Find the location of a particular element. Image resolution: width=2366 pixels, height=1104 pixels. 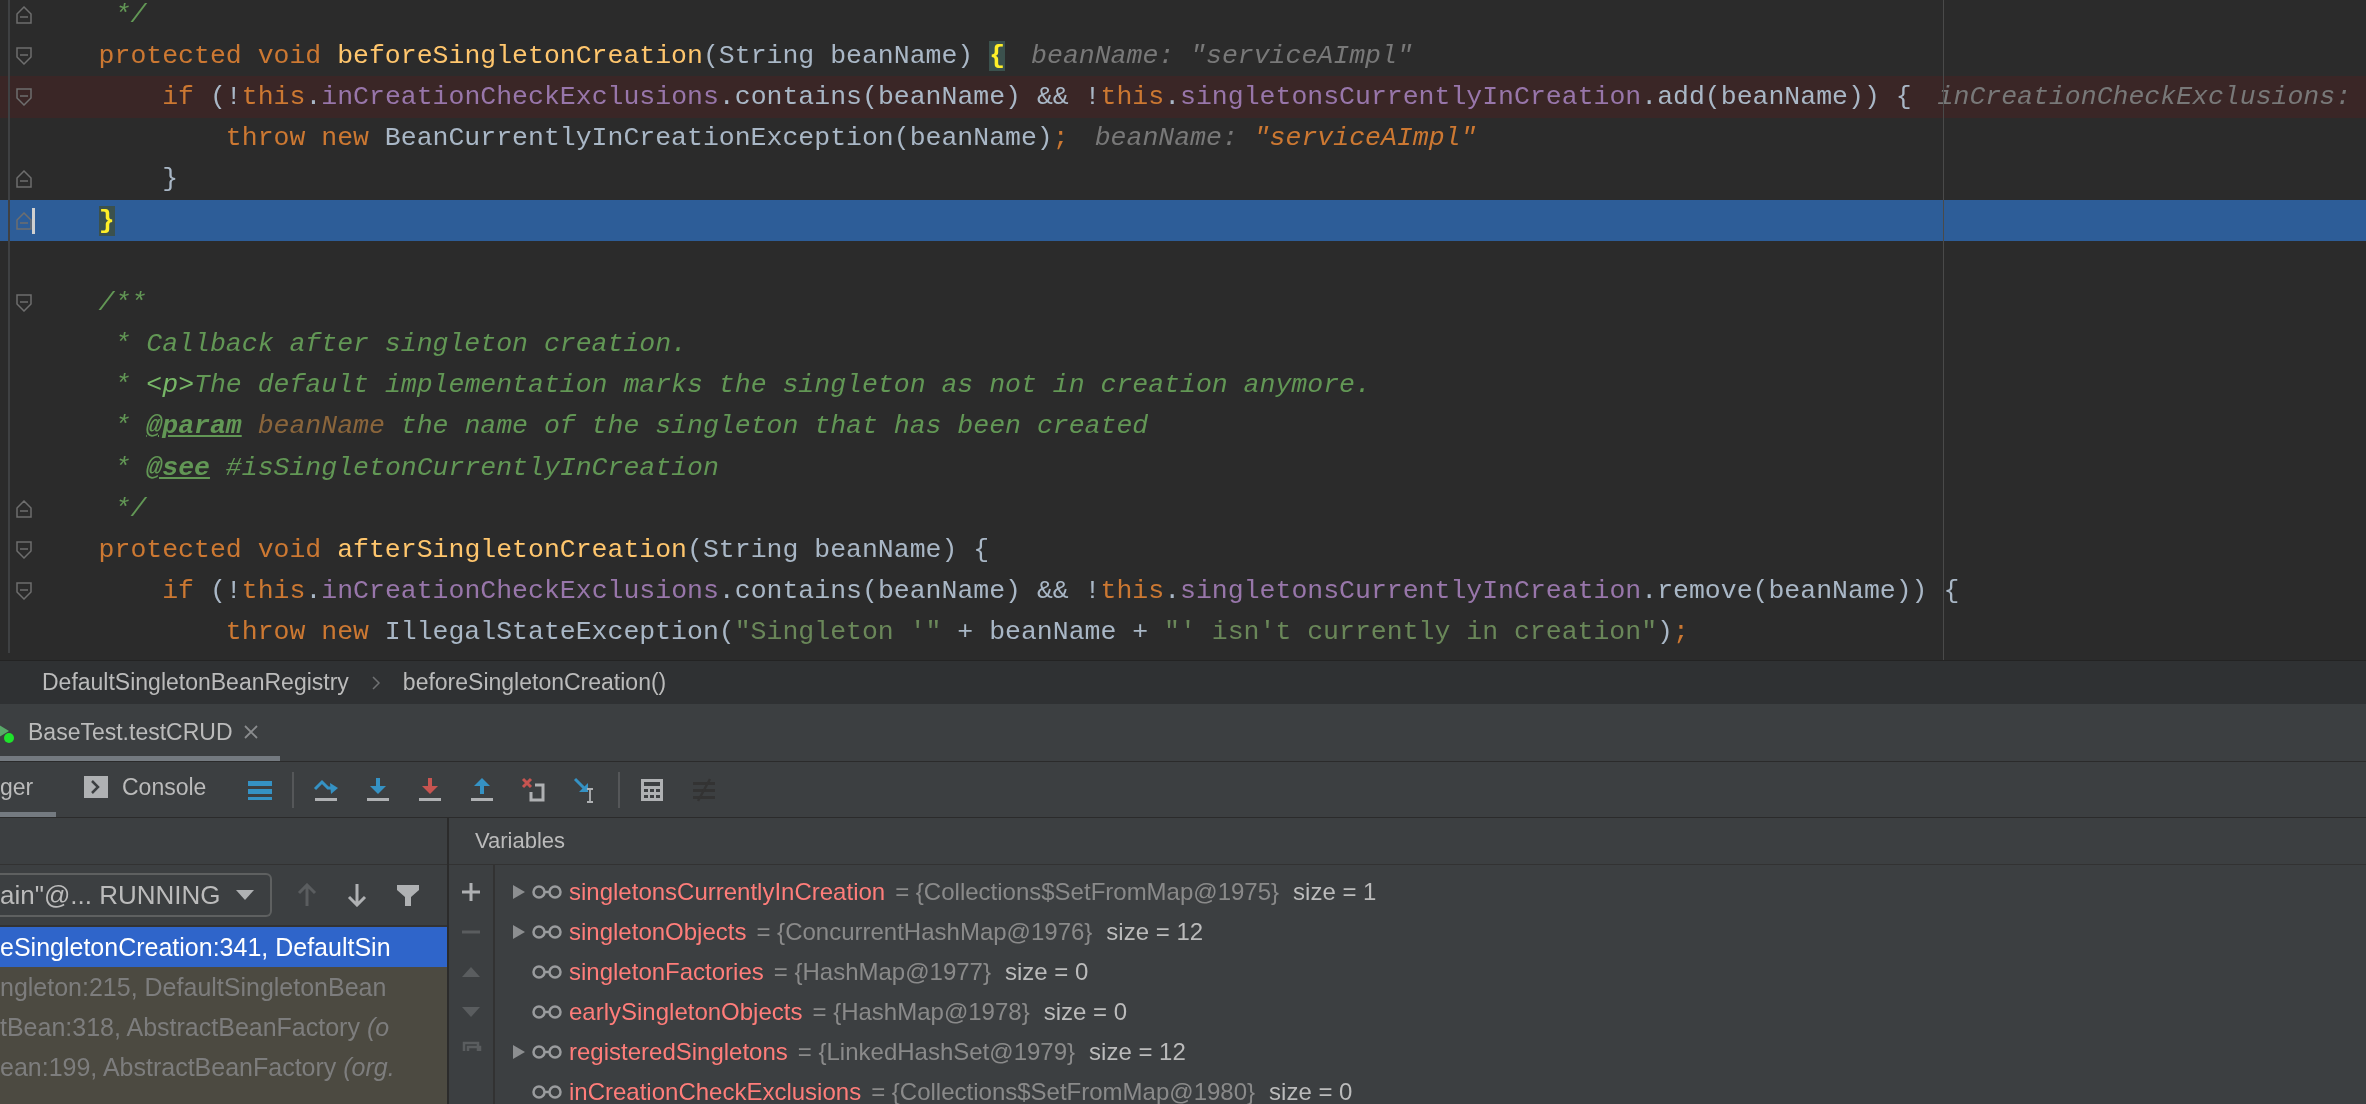

filter-icon is located at coordinates (408, 895).